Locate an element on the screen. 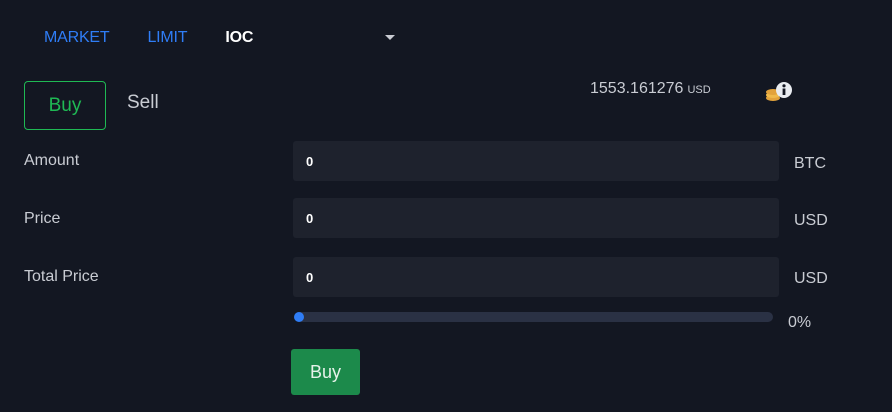 This screenshot has width=892, height=412. tab-ioc: IOC is located at coordinates (239, 38).